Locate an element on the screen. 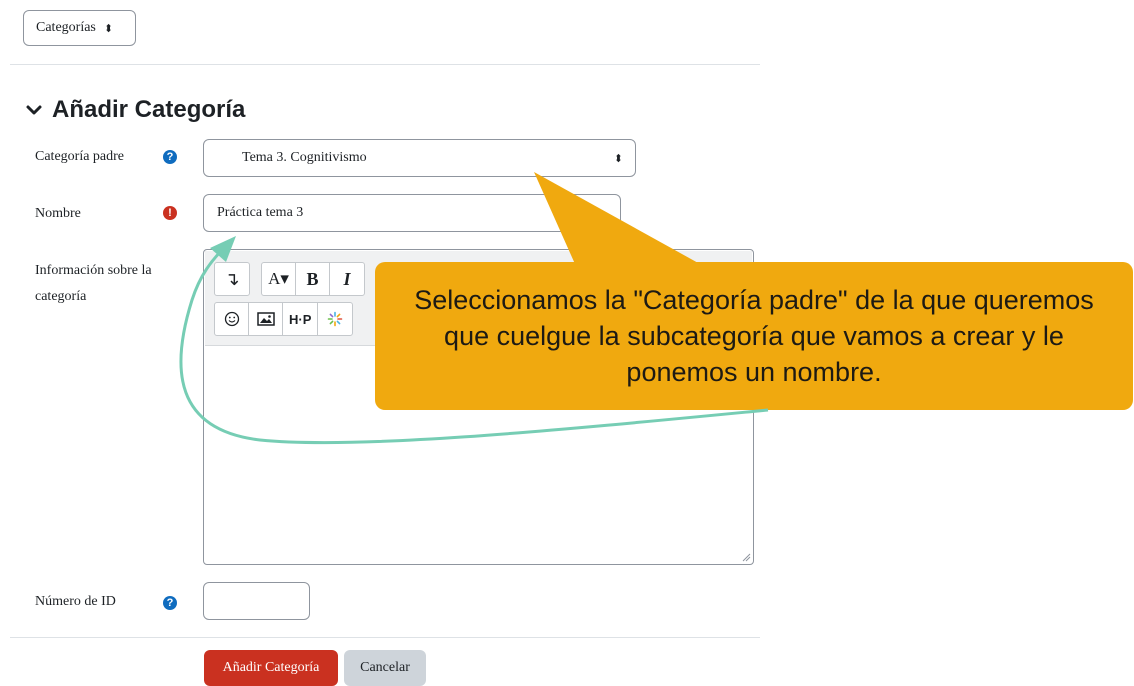  callout-pointer is located at coordinates (617, 218).